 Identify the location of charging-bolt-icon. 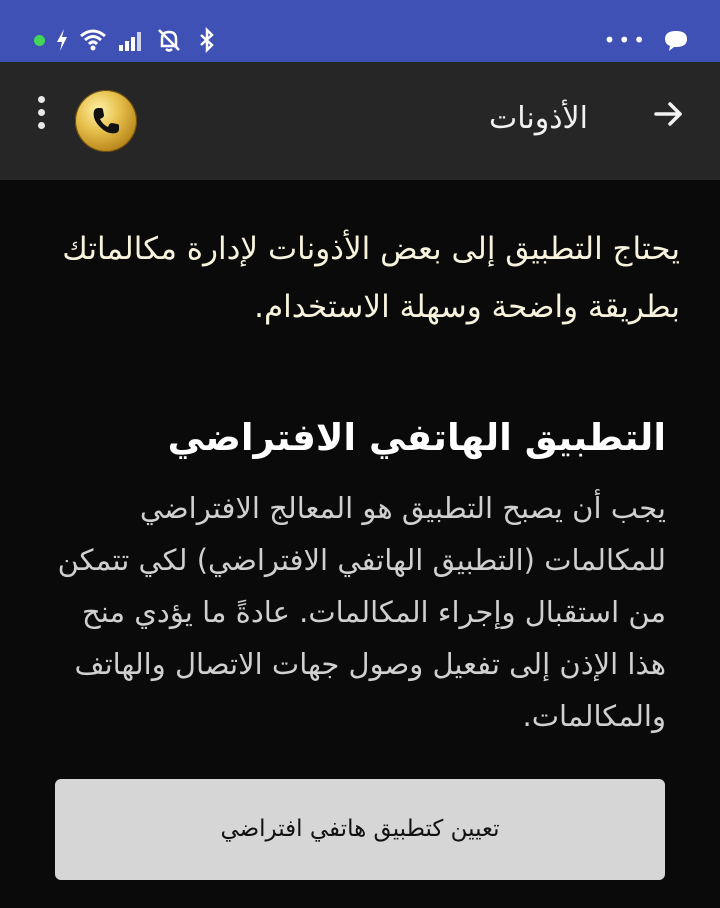
(62, 40).